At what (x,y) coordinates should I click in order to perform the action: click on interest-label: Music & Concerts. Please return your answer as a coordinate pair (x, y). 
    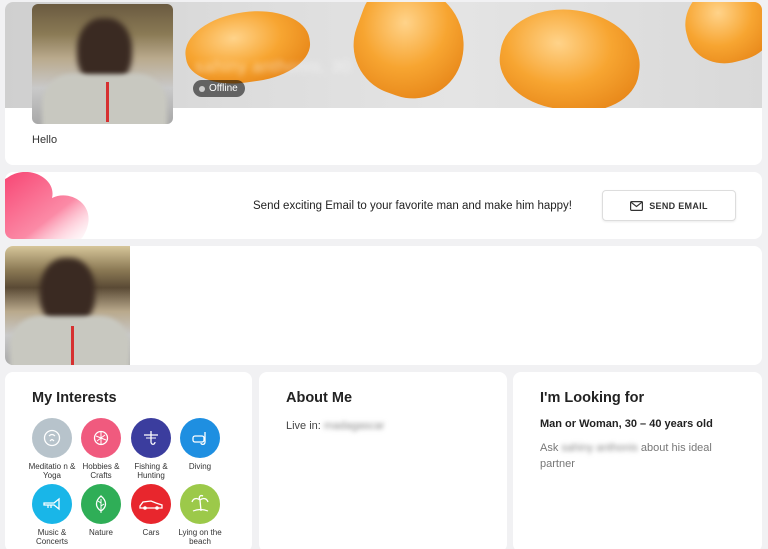
    Looking at the image, I should click on (51, 537).